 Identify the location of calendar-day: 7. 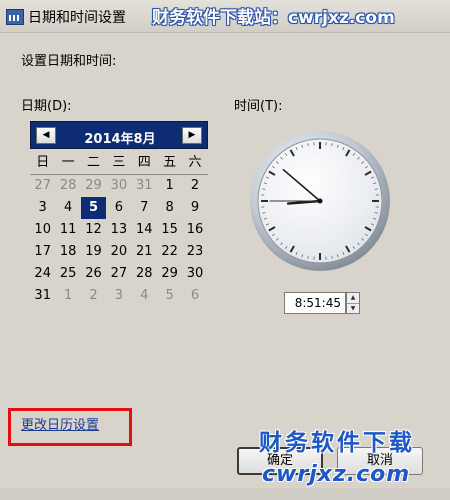
(144, 208).